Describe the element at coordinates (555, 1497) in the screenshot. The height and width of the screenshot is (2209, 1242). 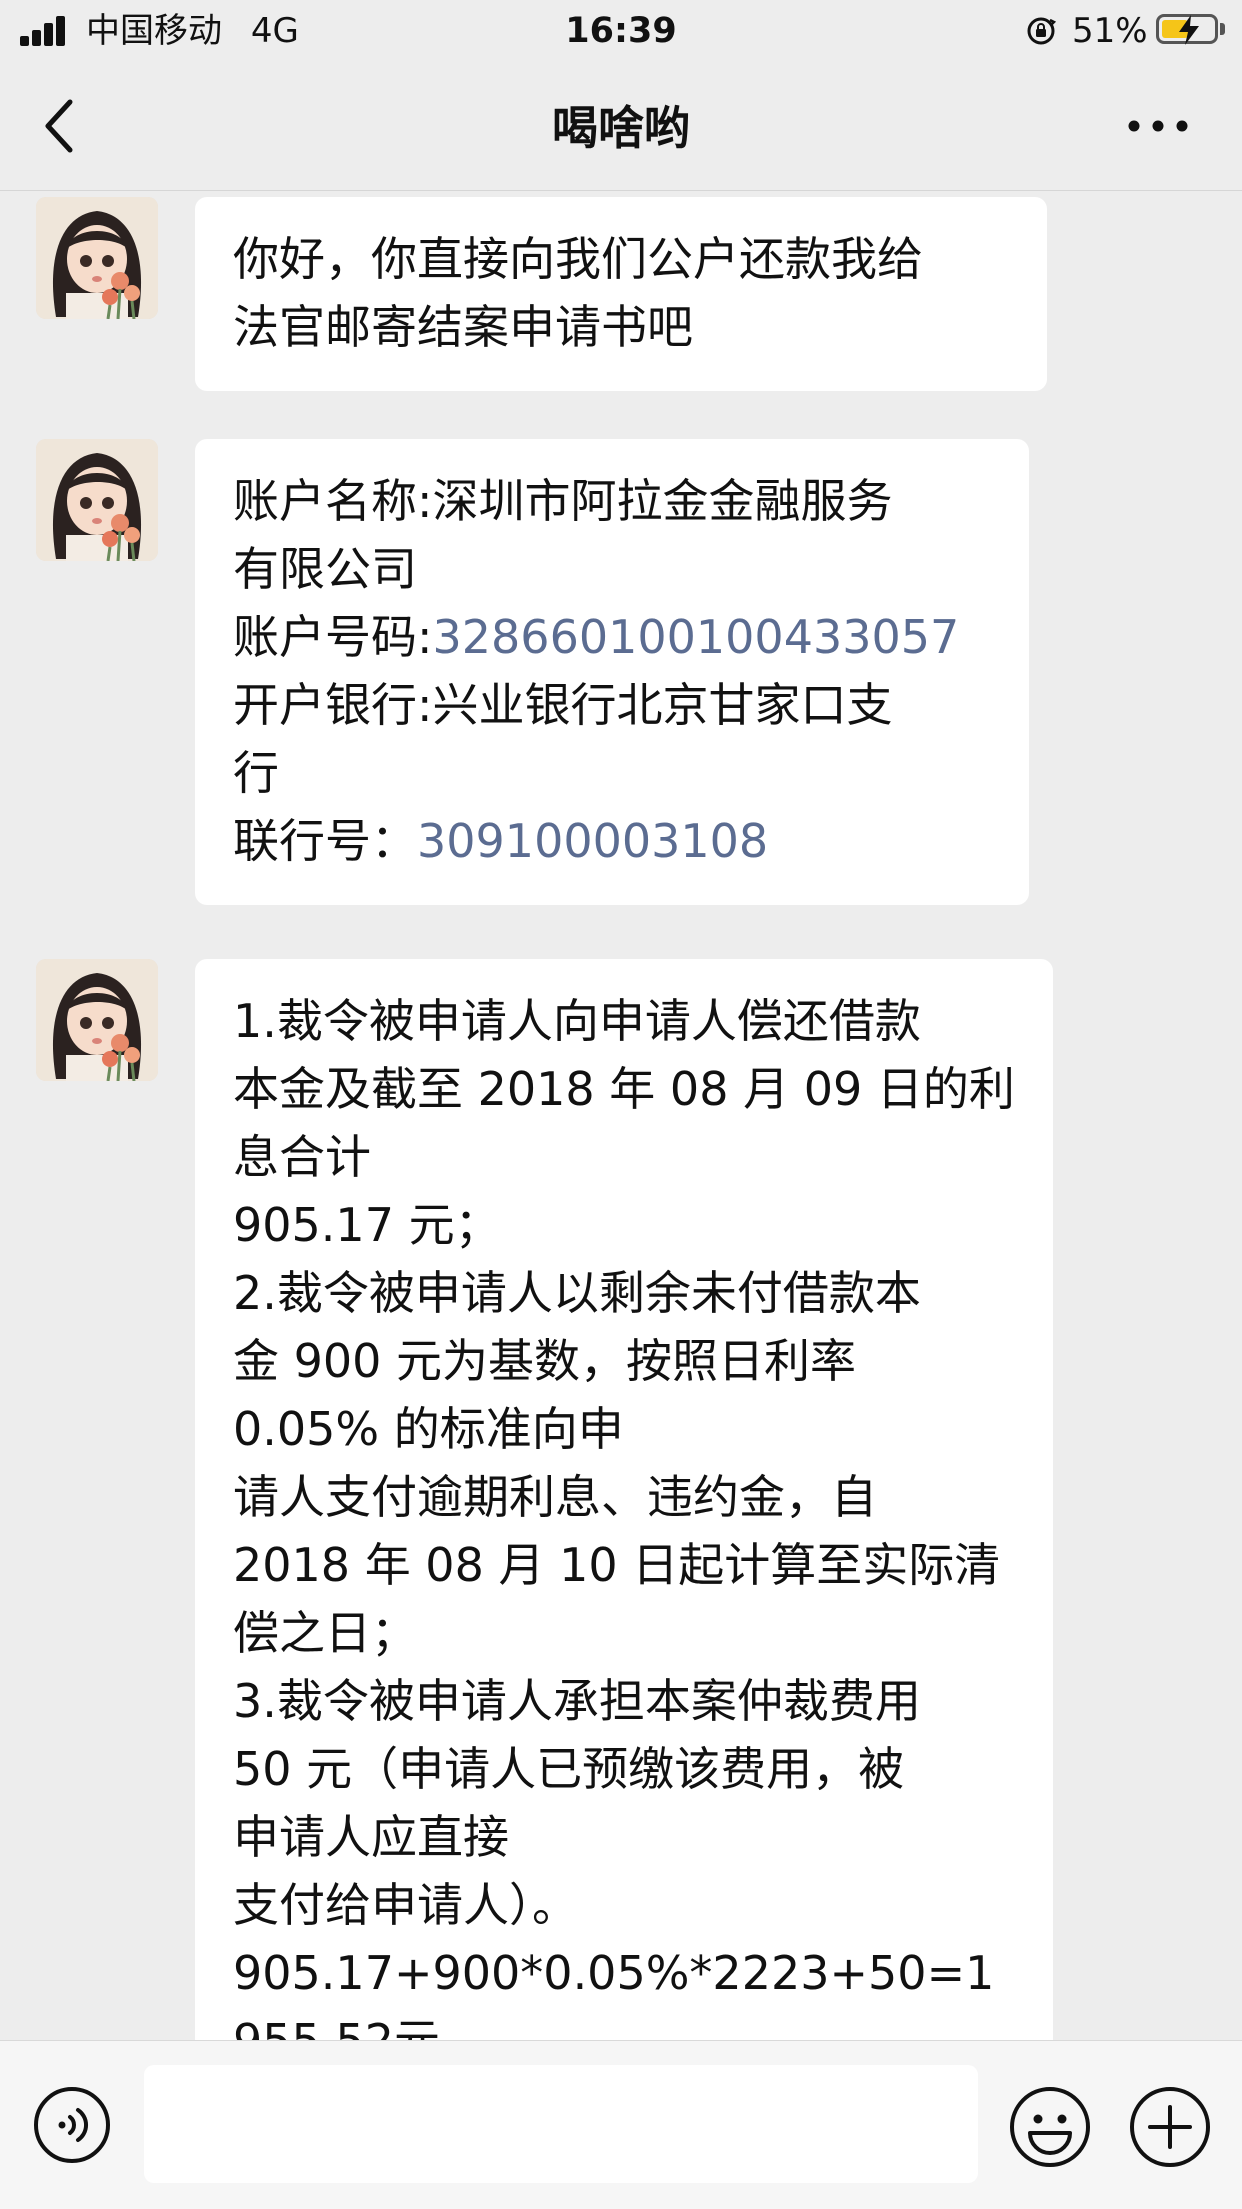
I see `message-line: 请人支付逾期利息、违约金，自` at that location.